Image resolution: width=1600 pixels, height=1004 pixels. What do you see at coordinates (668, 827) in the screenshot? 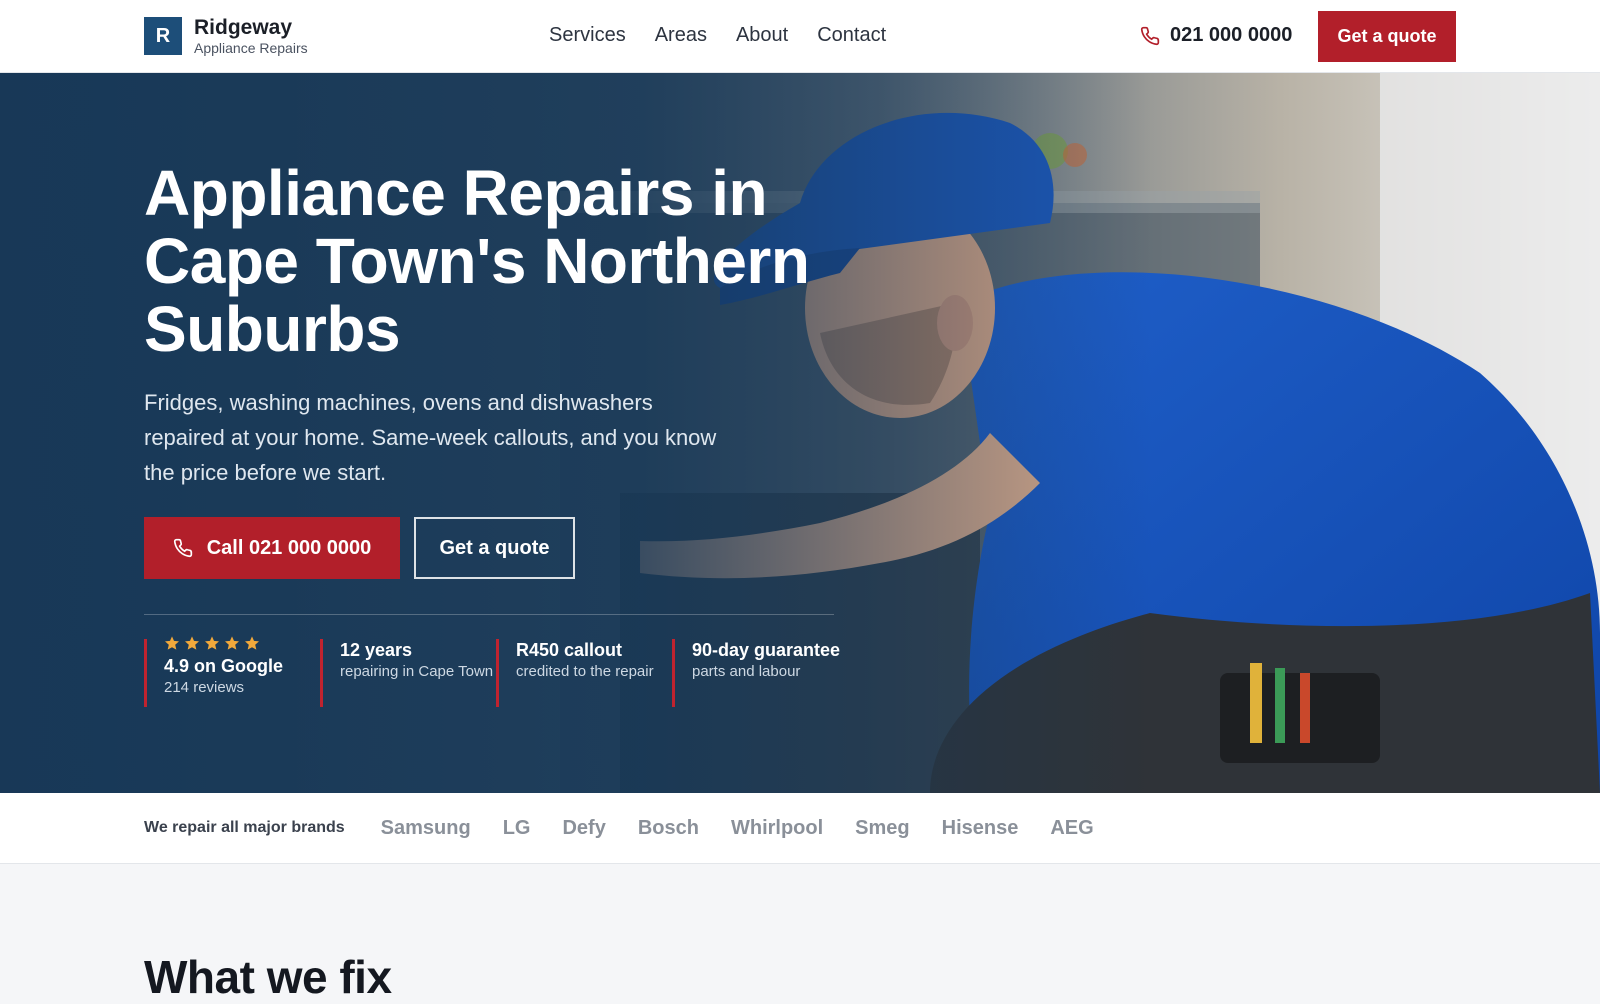
I see `brand-bosch: Bosch` at bounding box center [668, 827].